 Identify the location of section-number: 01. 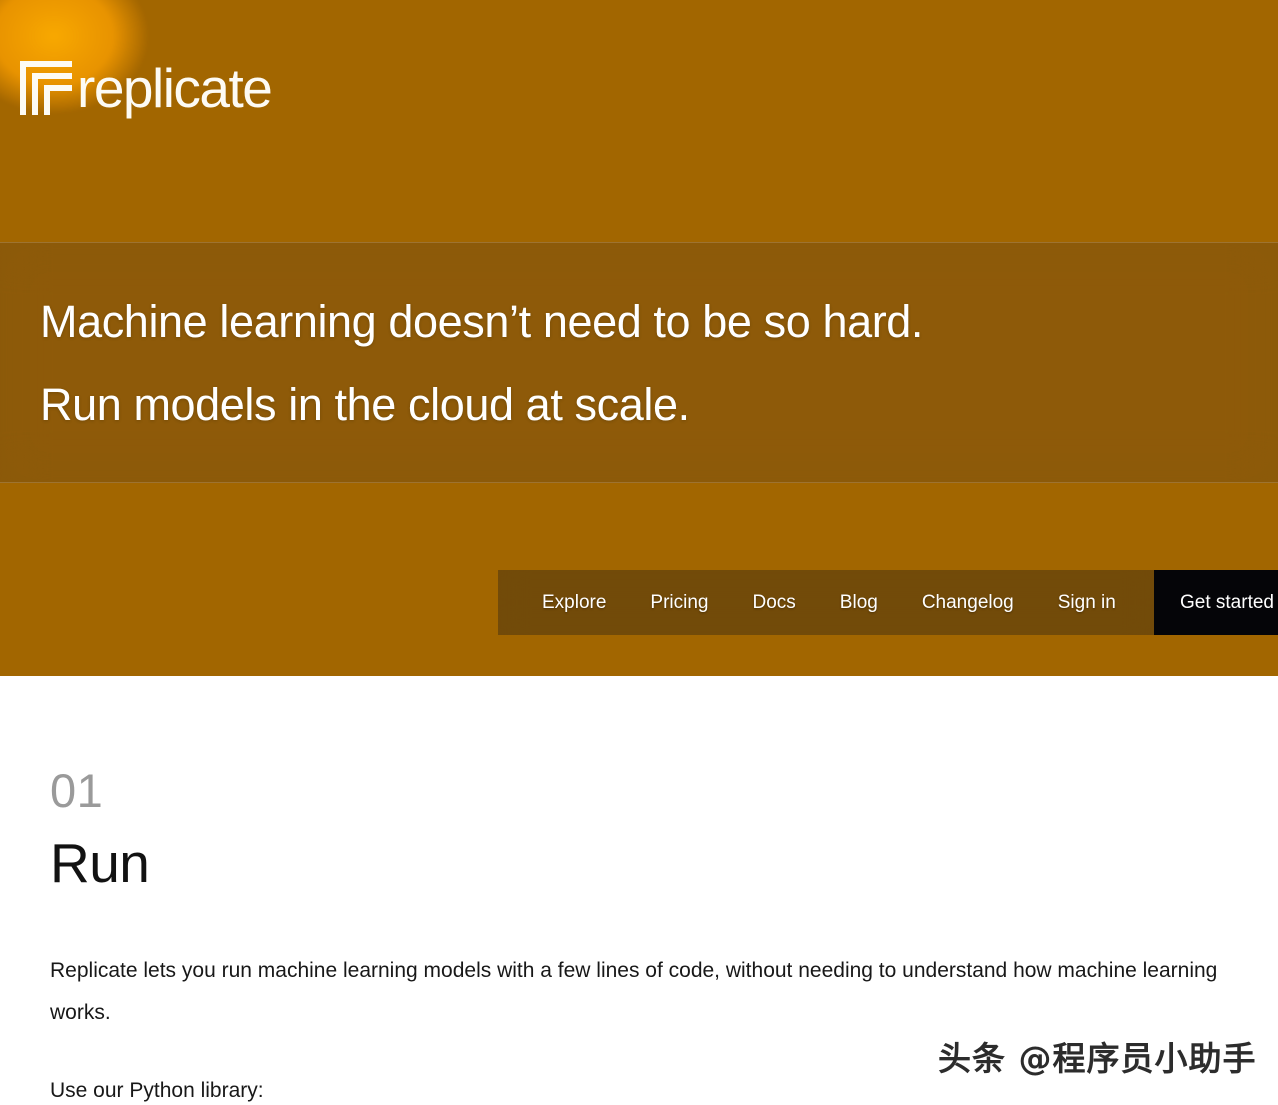
(77, 790).